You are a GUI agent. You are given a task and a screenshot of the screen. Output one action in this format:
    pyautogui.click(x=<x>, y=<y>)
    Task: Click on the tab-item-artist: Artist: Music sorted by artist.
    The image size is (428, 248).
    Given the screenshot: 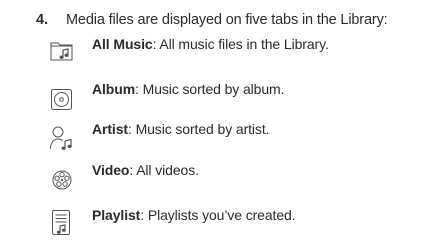 What is the action you would take?
    pyautogui.click(x=232, y=138)
    